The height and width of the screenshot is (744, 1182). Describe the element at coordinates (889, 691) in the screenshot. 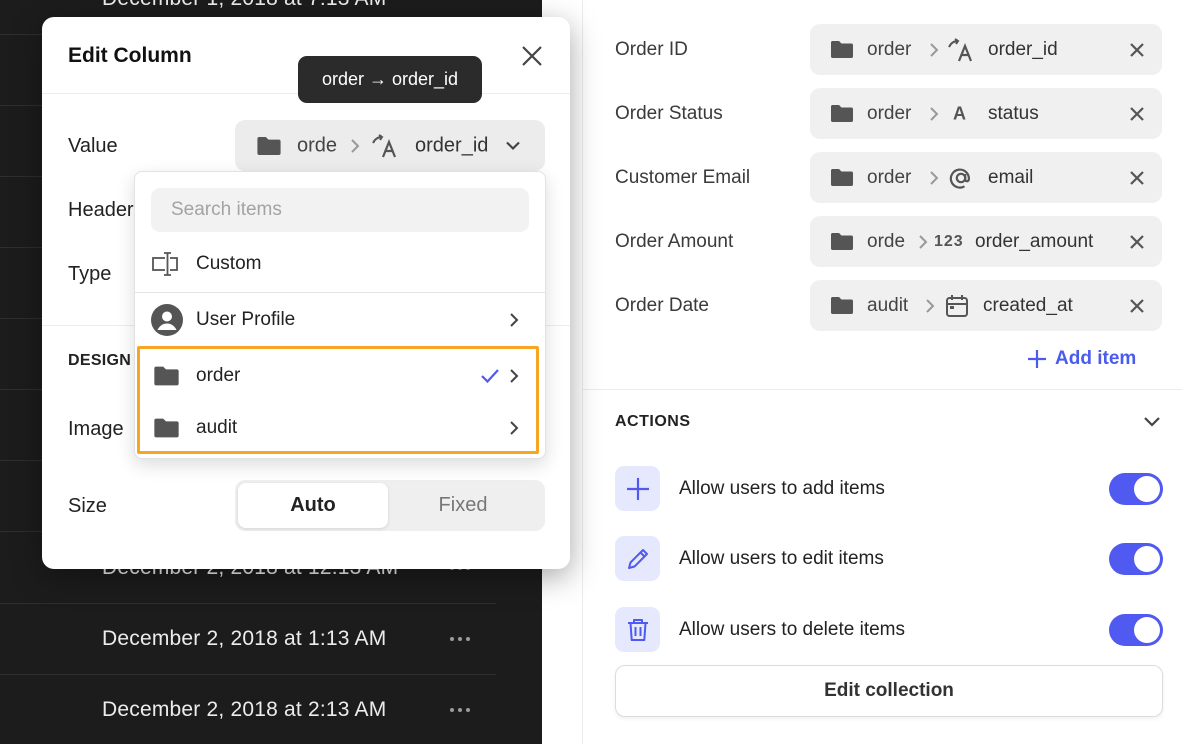

I see `edit-collection-button: Edit collection` at that location.